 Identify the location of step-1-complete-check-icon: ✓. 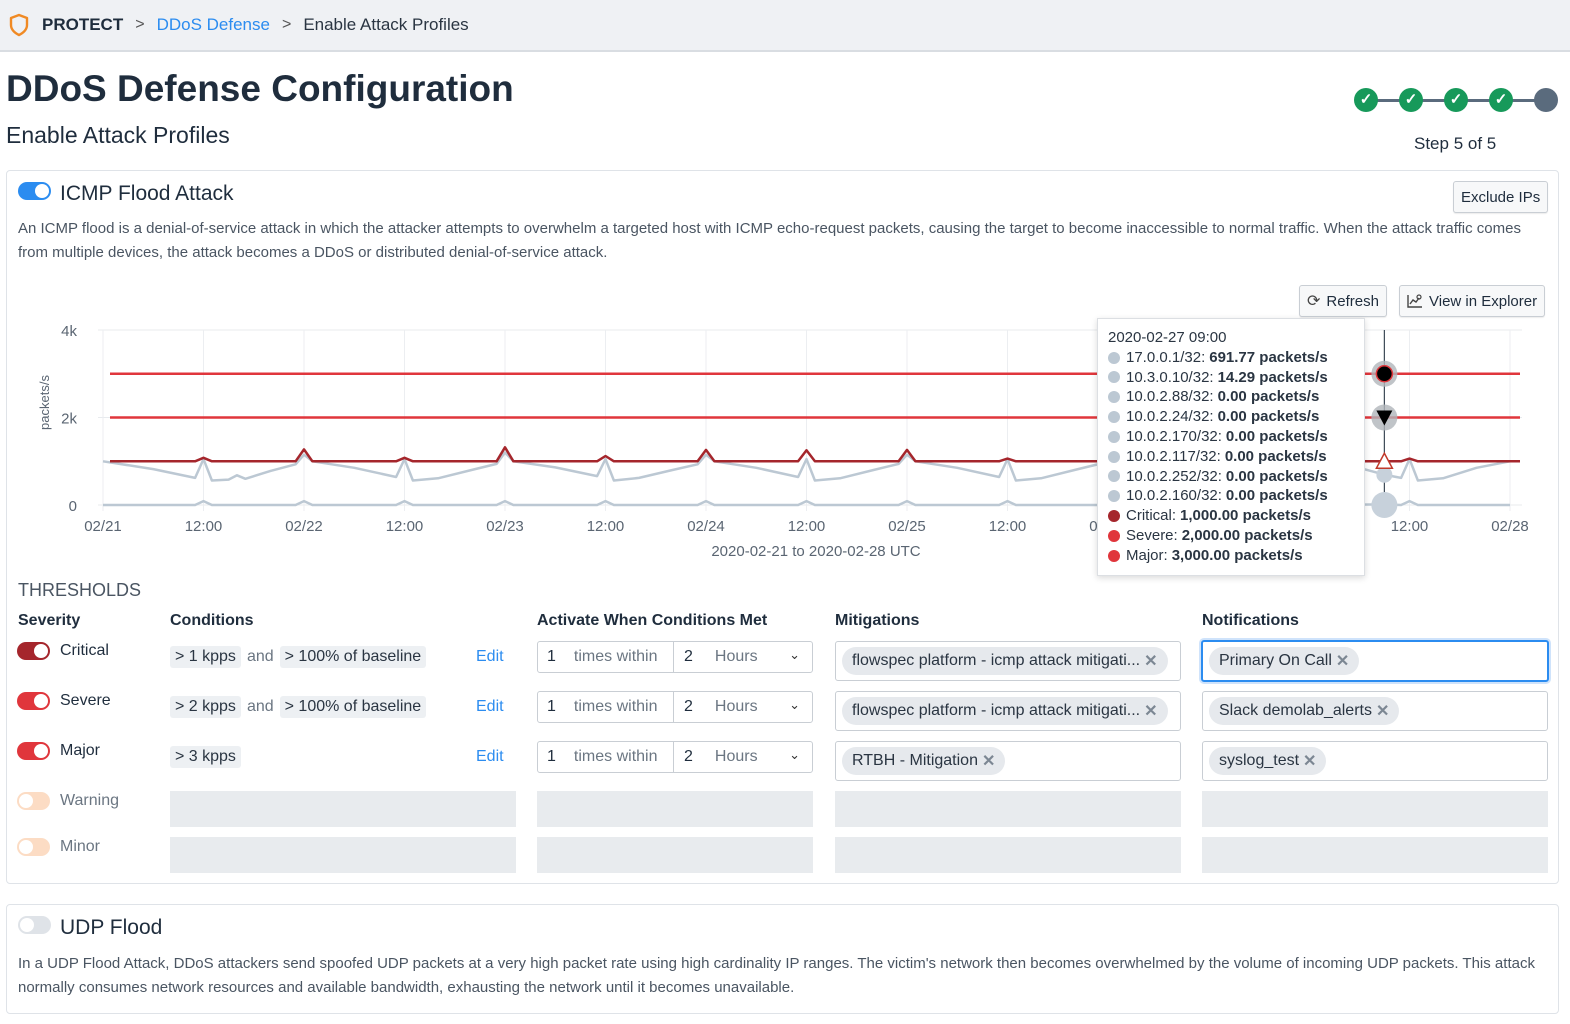
(1366, 100).